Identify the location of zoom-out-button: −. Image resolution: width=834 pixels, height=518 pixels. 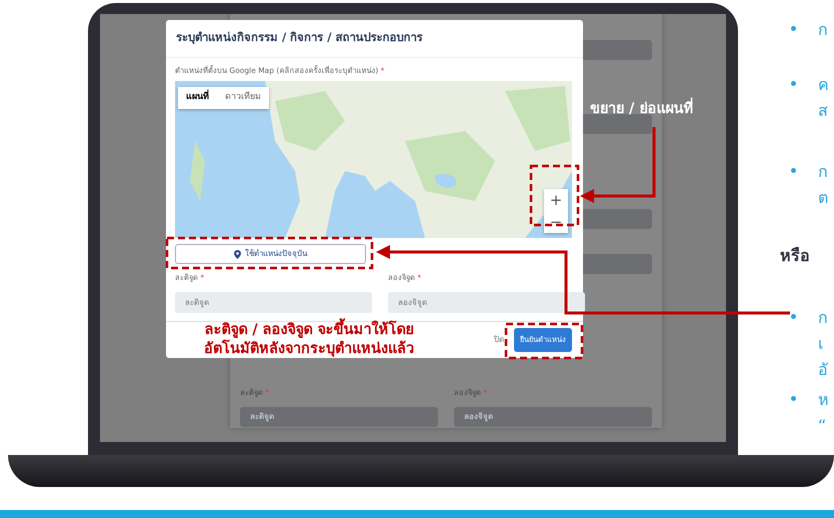
(556, 222).